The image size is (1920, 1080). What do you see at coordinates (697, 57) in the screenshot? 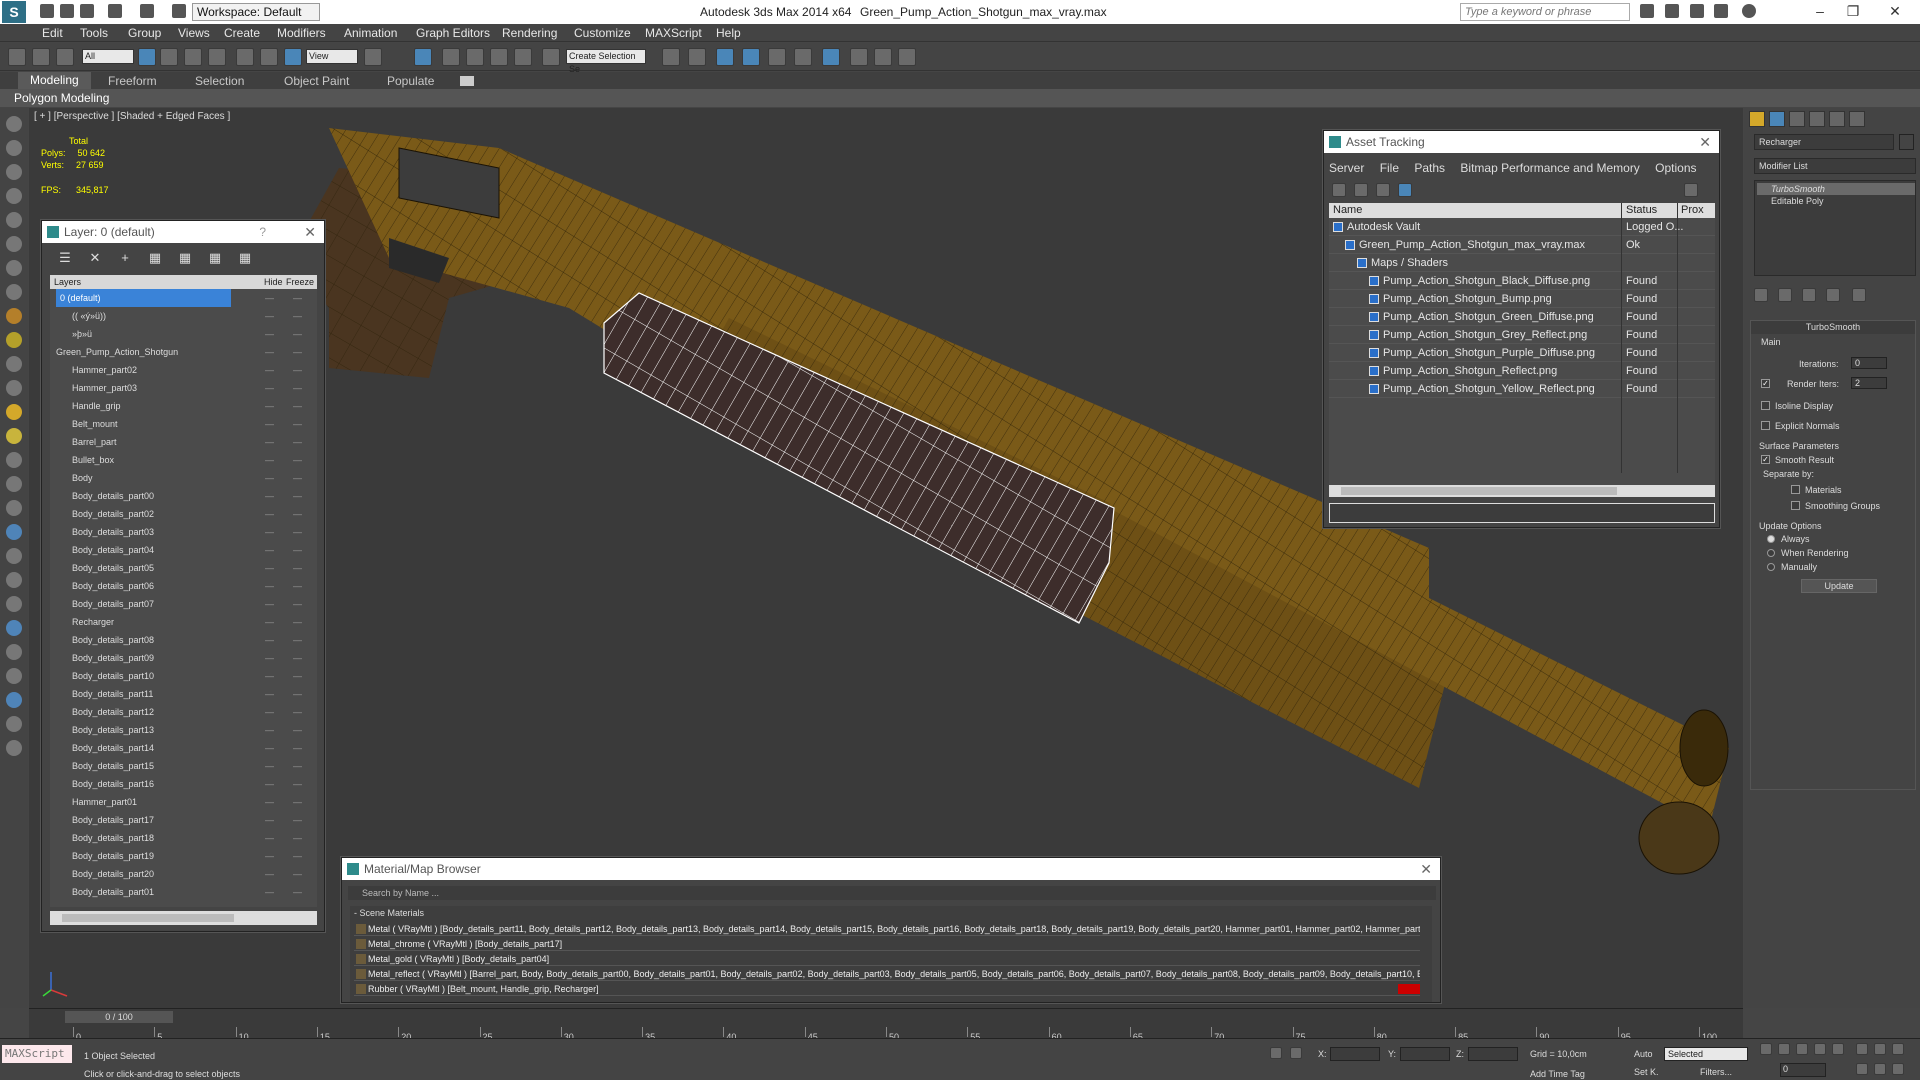
I see `align-icon` at bounding box center [697, 57].